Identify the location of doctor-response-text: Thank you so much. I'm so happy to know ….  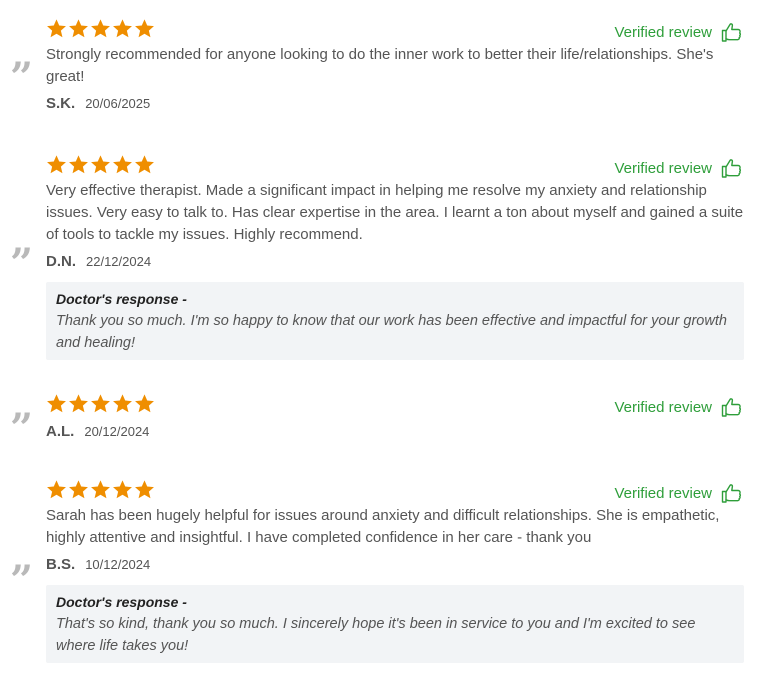
(391, 332).